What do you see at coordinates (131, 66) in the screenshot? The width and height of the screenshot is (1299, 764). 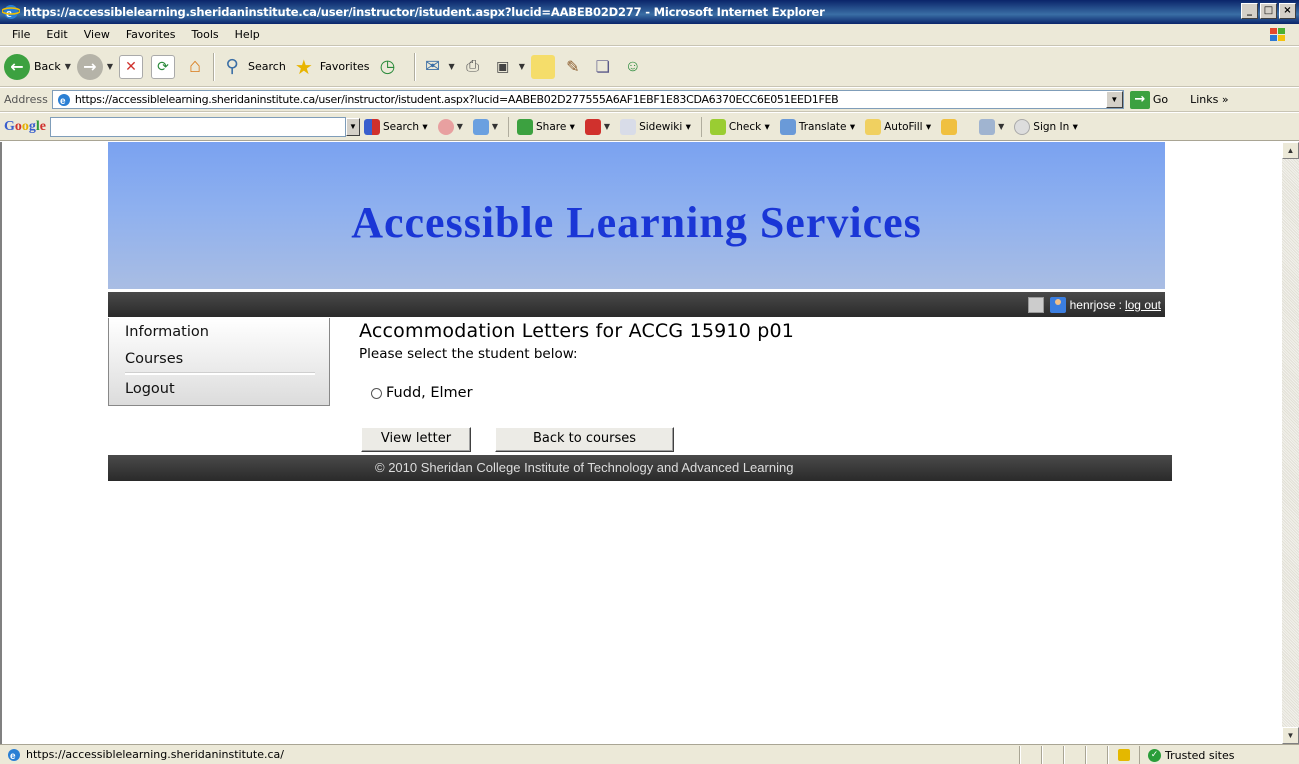 I see `stop-icon: ✕` at bounding box center [131, 66].